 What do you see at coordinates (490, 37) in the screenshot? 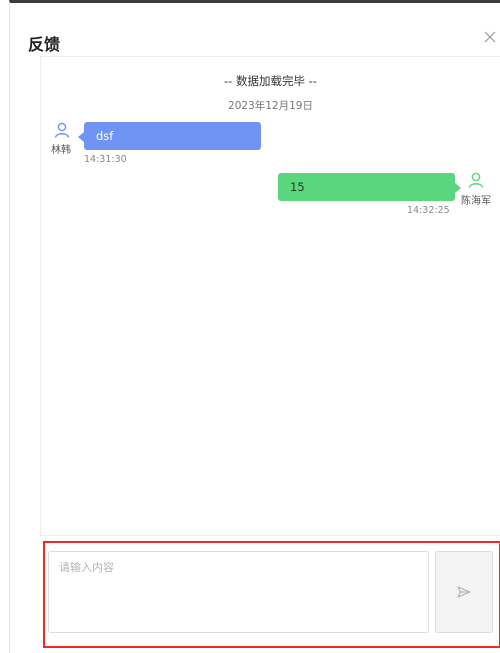
I see `close-icon` at bounding box center [490, 37].